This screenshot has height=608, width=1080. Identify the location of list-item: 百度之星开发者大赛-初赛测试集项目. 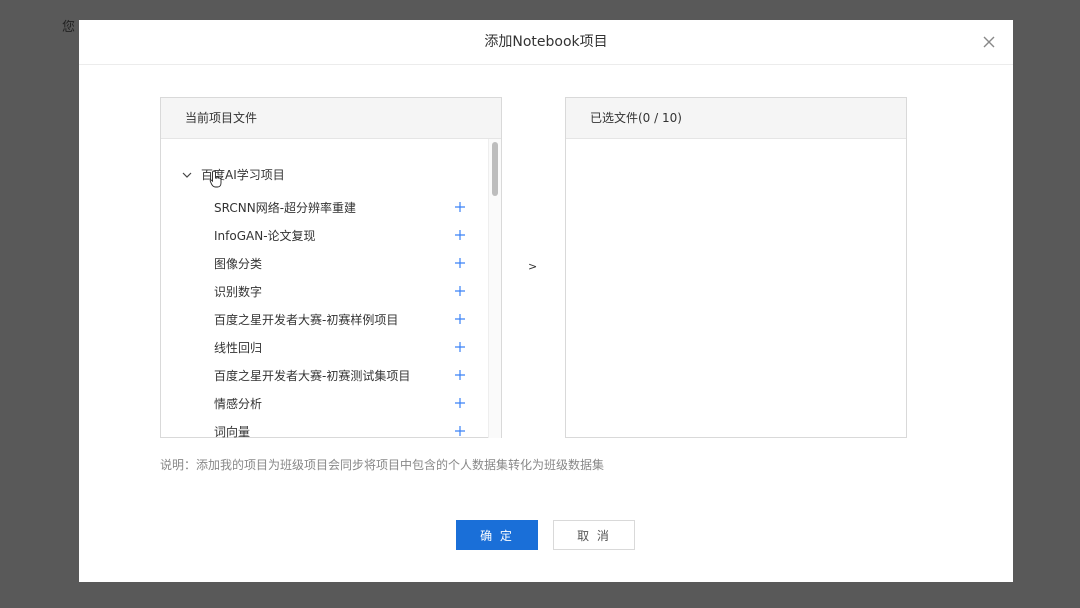
(340, 375).